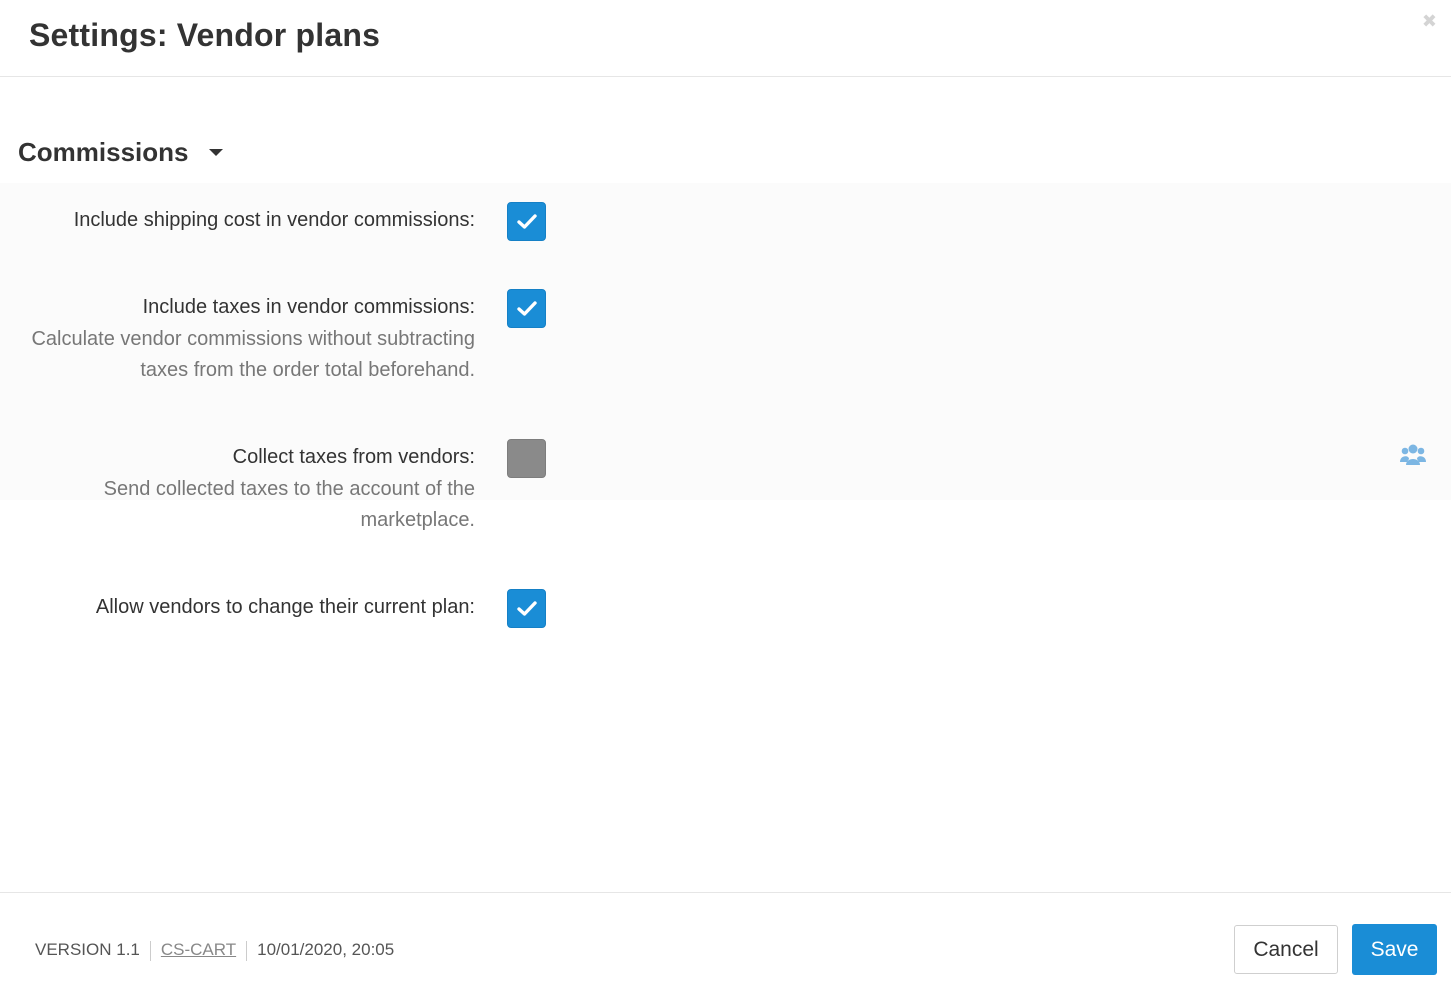 Image resolution: width=1451 pixels, height=998 pixels. What do you see at coordinates (326, 949) in the screenshot?
I see `timestamp: 10/01/2020, 20:05` at bounding box center [326, 949].